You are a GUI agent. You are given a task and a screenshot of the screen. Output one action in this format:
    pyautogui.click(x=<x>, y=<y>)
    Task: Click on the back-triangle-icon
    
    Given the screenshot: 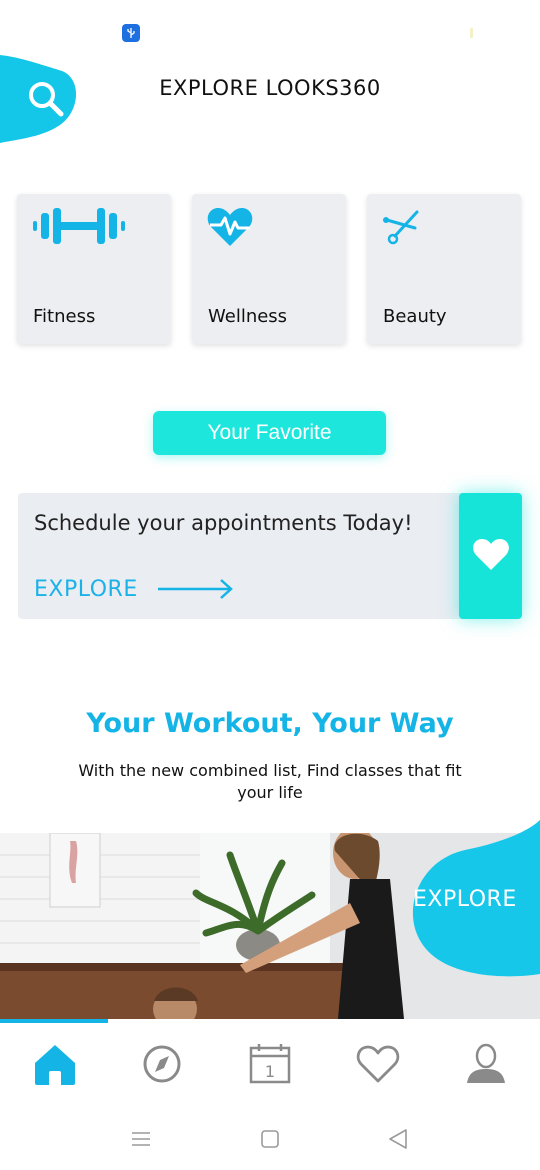 What is the action you would take?
    pyautogui.click(x=398, y=1139)
    